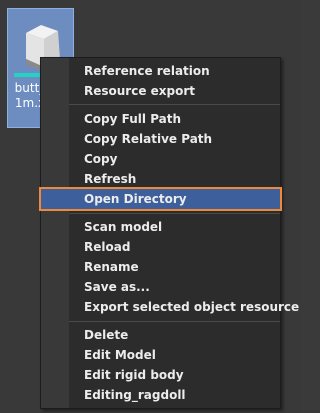 This screenshot has width=320, height=413. I want to click on menu-item-label: Rename, so click(111, 267).